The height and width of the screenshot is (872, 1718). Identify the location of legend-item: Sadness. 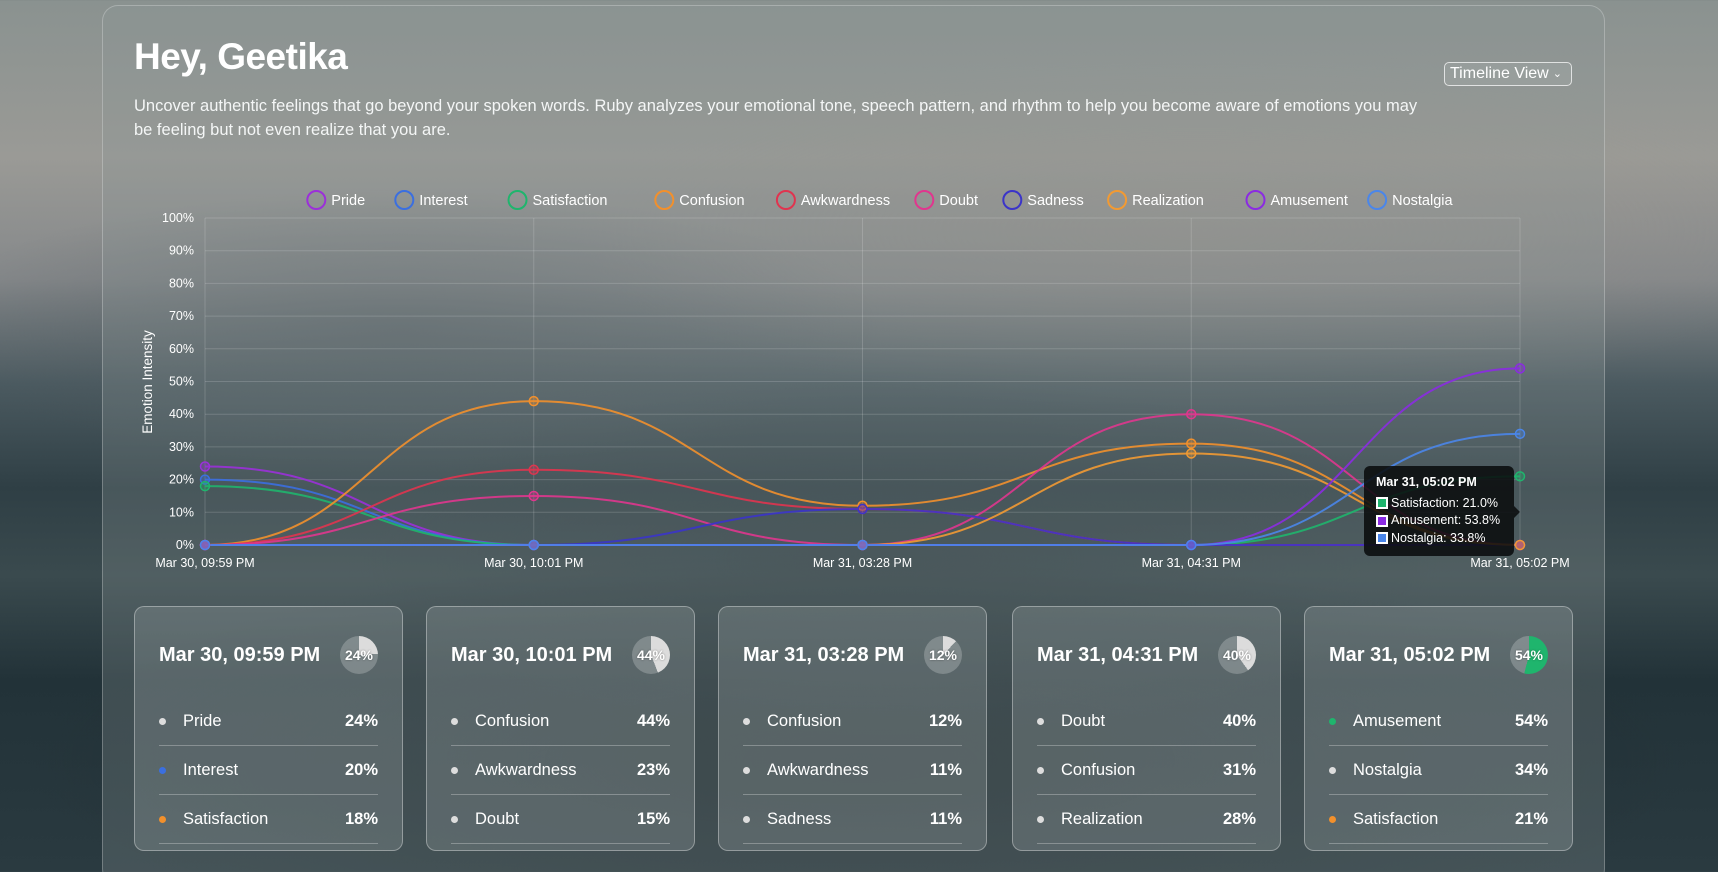
(1043, 200).